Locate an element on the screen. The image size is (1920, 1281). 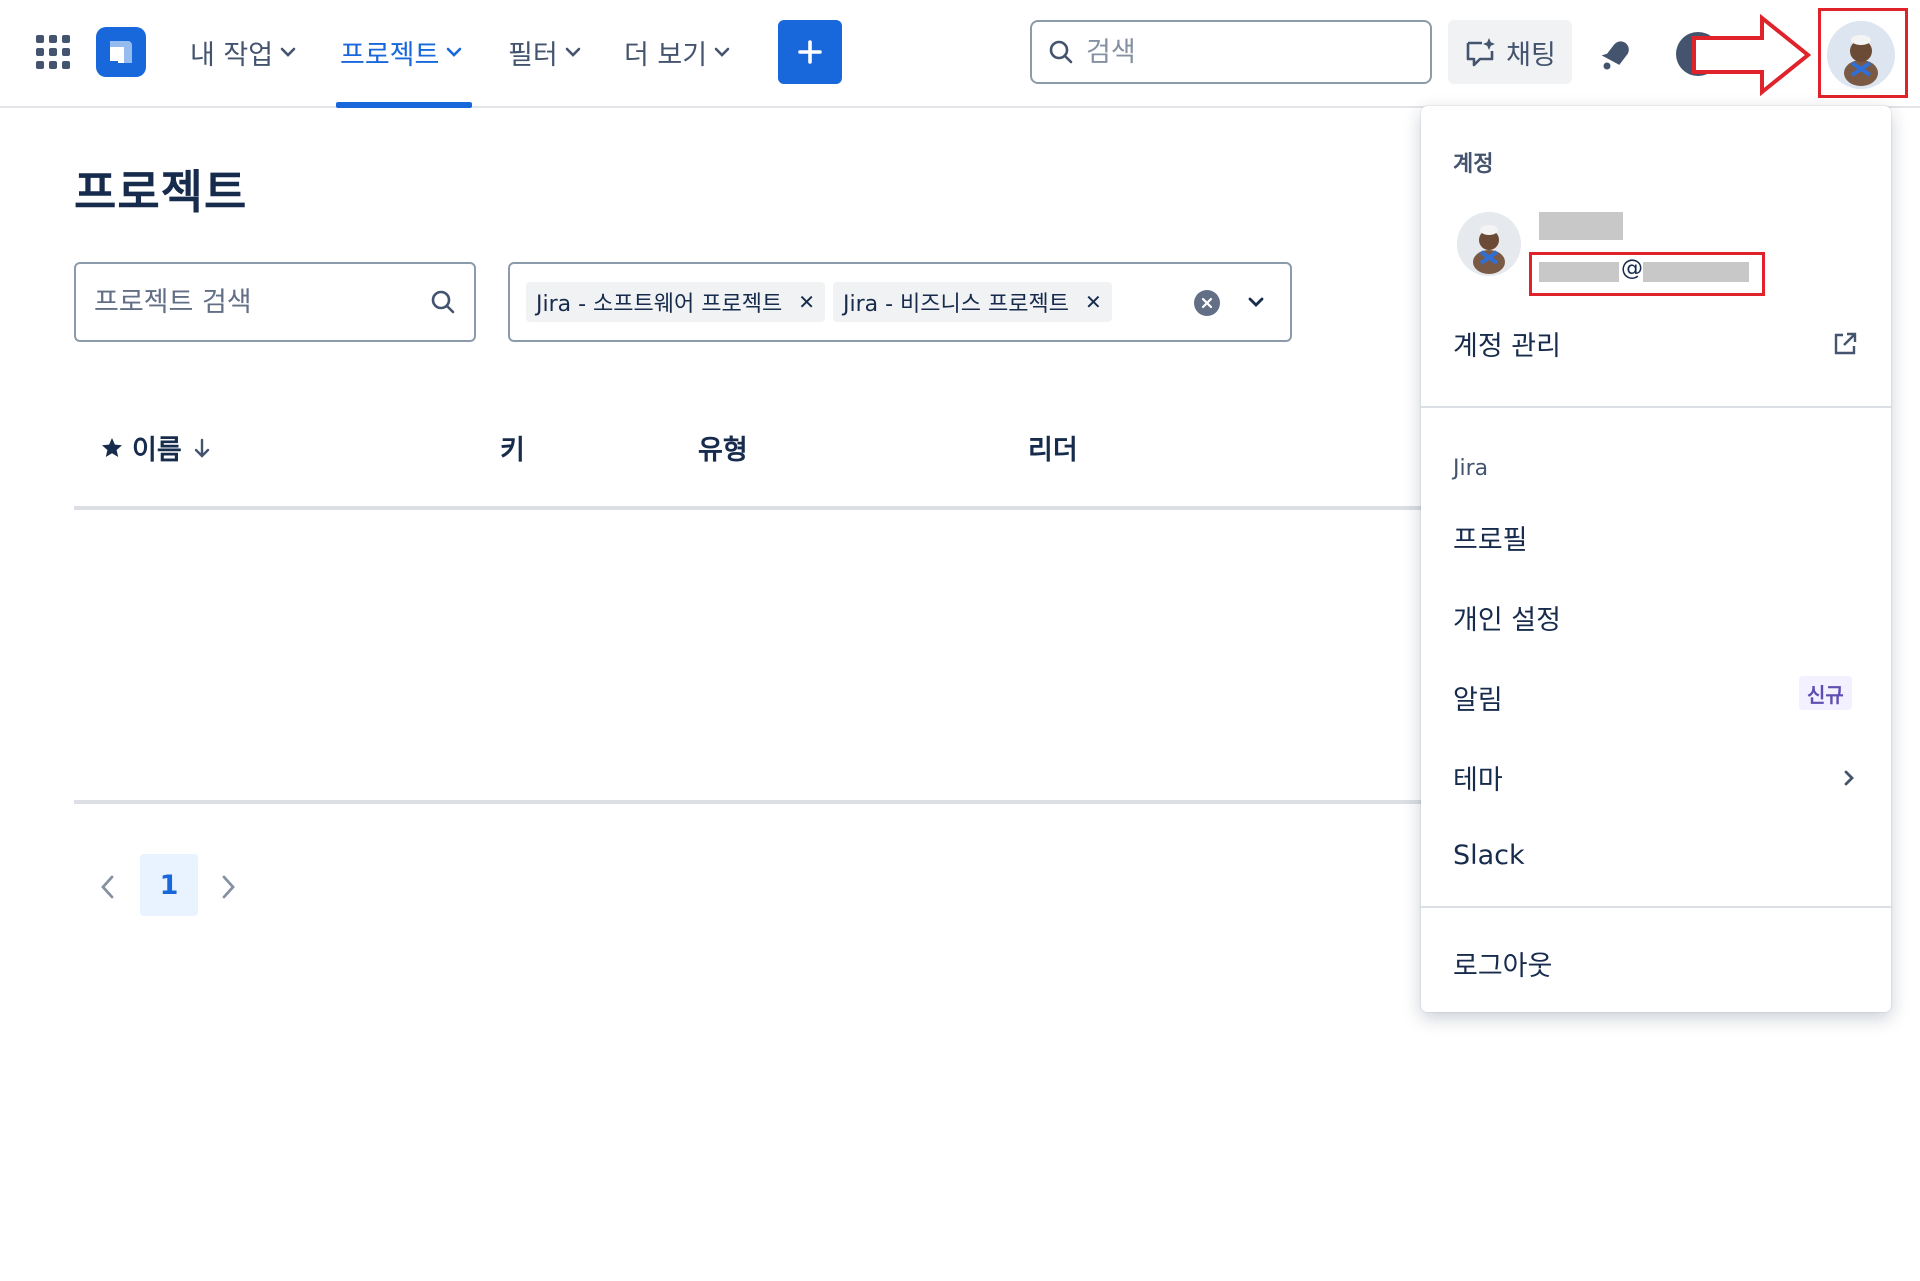
chat-sparkle-icon is located at coordinates (1481, 52).